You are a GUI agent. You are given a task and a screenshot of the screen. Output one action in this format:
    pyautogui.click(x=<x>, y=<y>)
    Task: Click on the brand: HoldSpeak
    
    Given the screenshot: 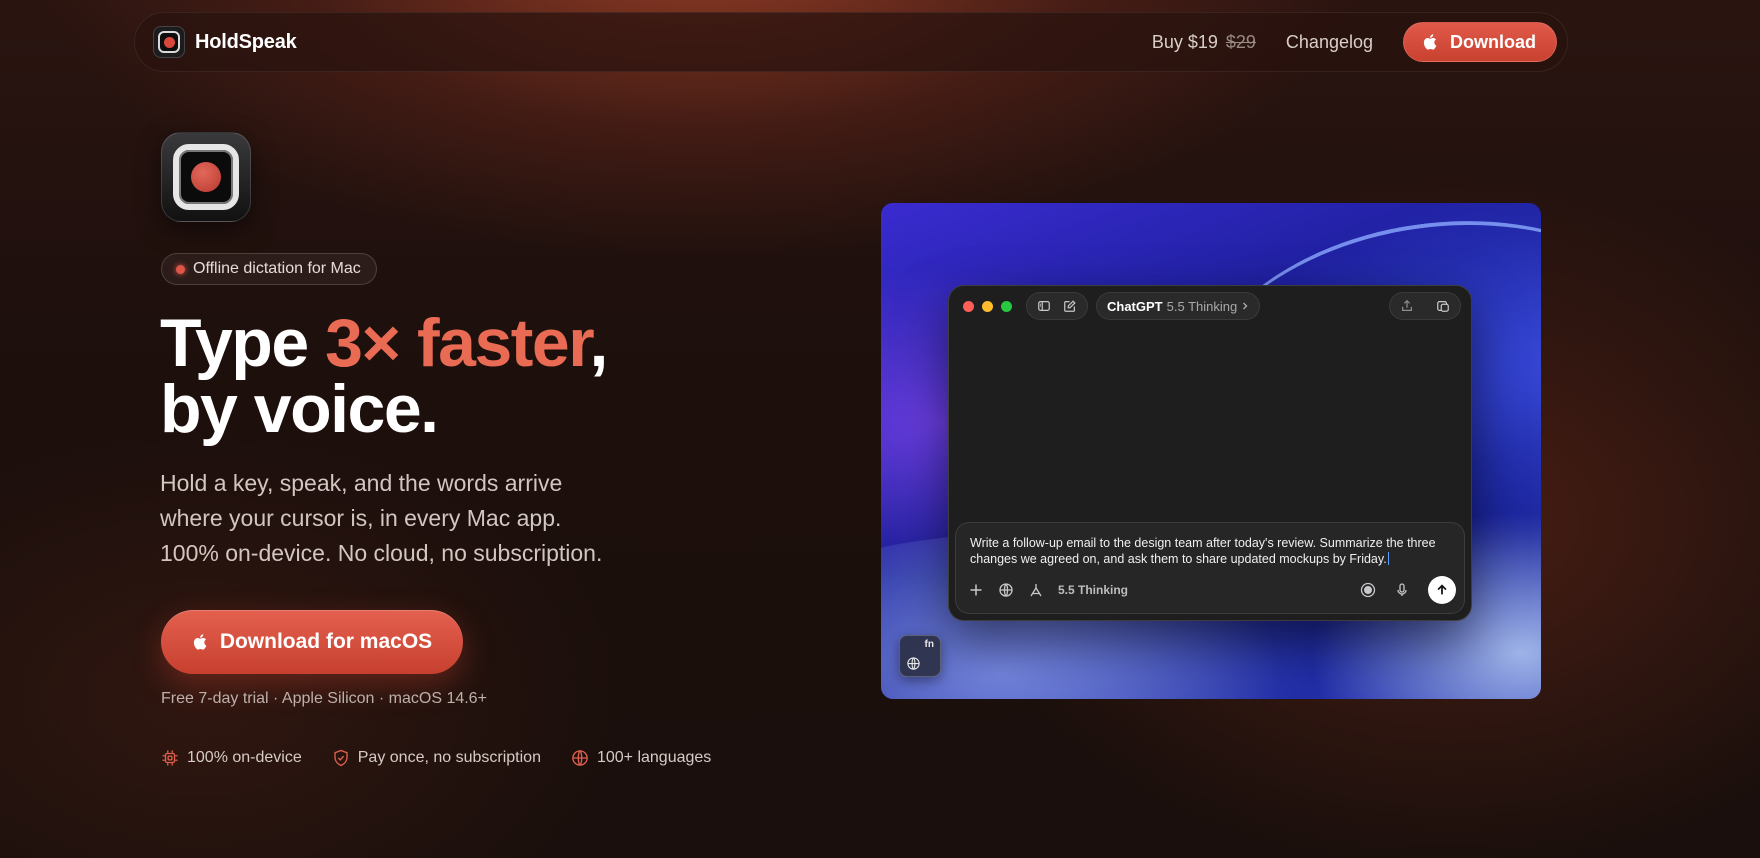 What is the action you would take?
    pyautogui.click(x=225, y=42)
    